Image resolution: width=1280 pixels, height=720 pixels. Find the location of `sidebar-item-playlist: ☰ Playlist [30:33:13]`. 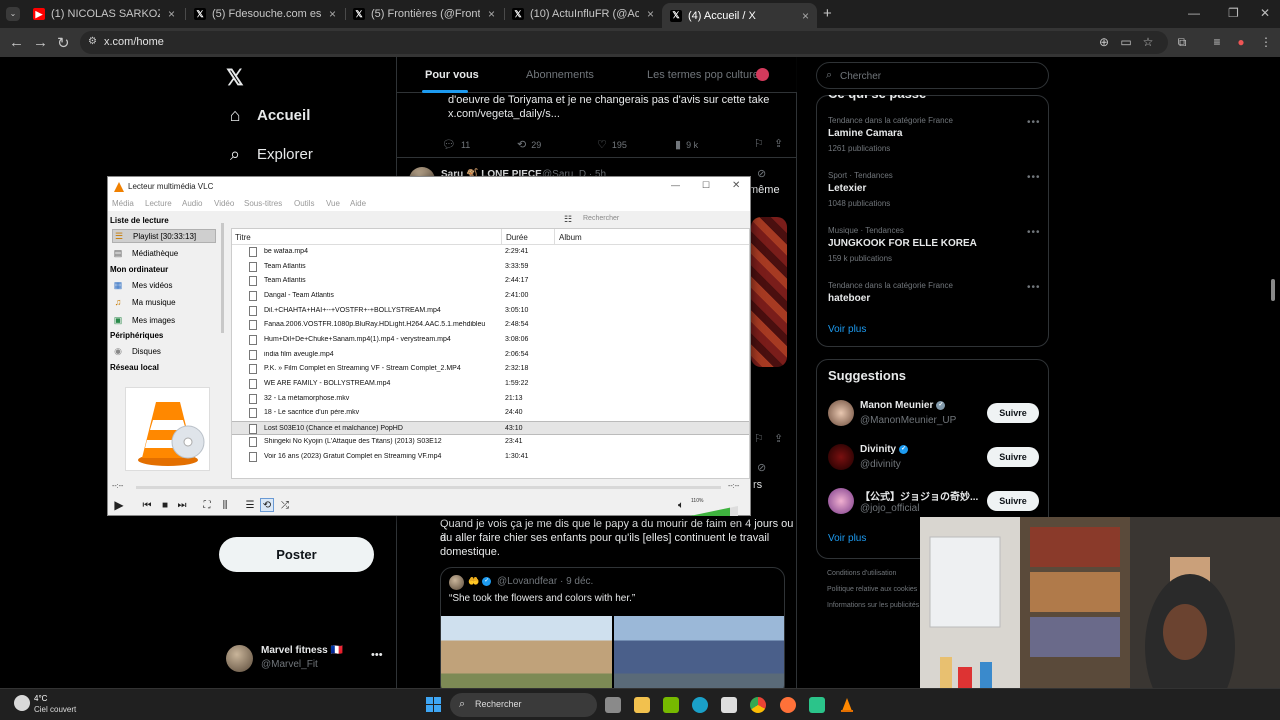

sidebar-item-playlist: ☰ Playlist [30:33:13] is located at coordinates (164, 236).